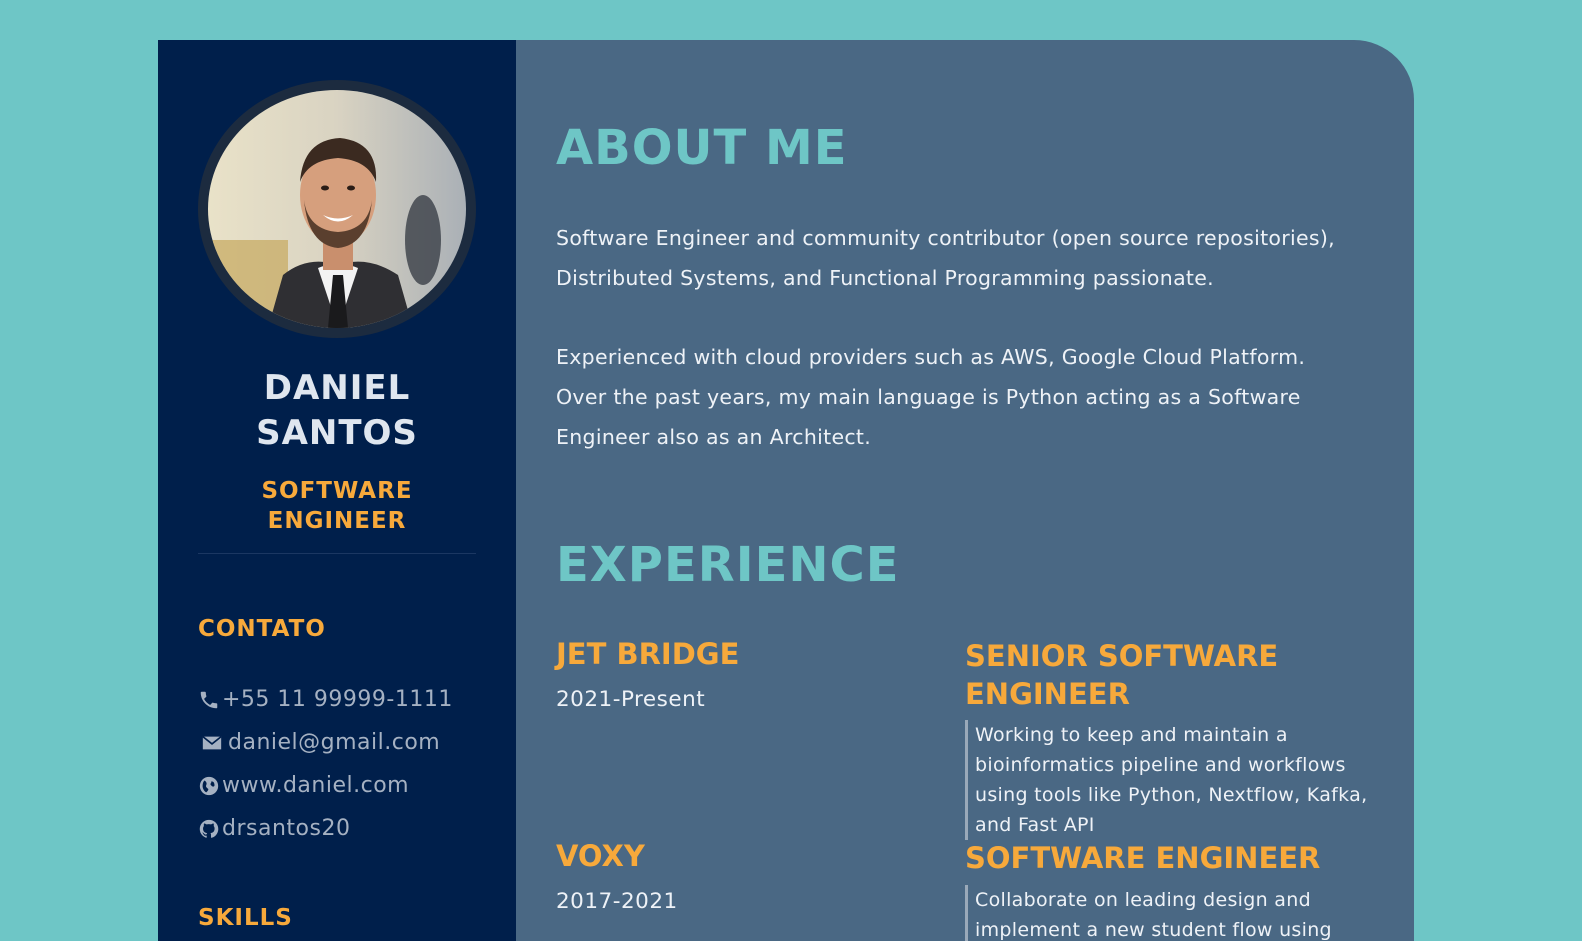  I want to click on job-2-period: 2017-2021, so click(617, 901).